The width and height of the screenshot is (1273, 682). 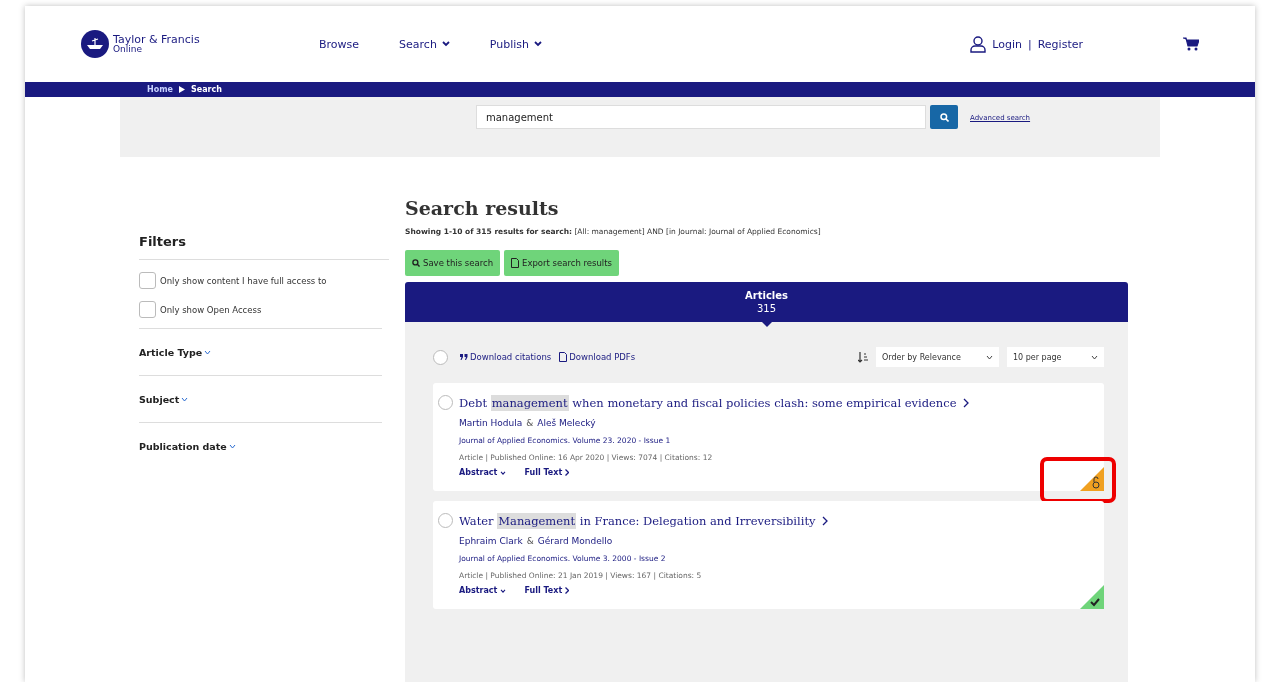 I want to click on filter-section-toggle: Publication date, so click(x=187, y=446).